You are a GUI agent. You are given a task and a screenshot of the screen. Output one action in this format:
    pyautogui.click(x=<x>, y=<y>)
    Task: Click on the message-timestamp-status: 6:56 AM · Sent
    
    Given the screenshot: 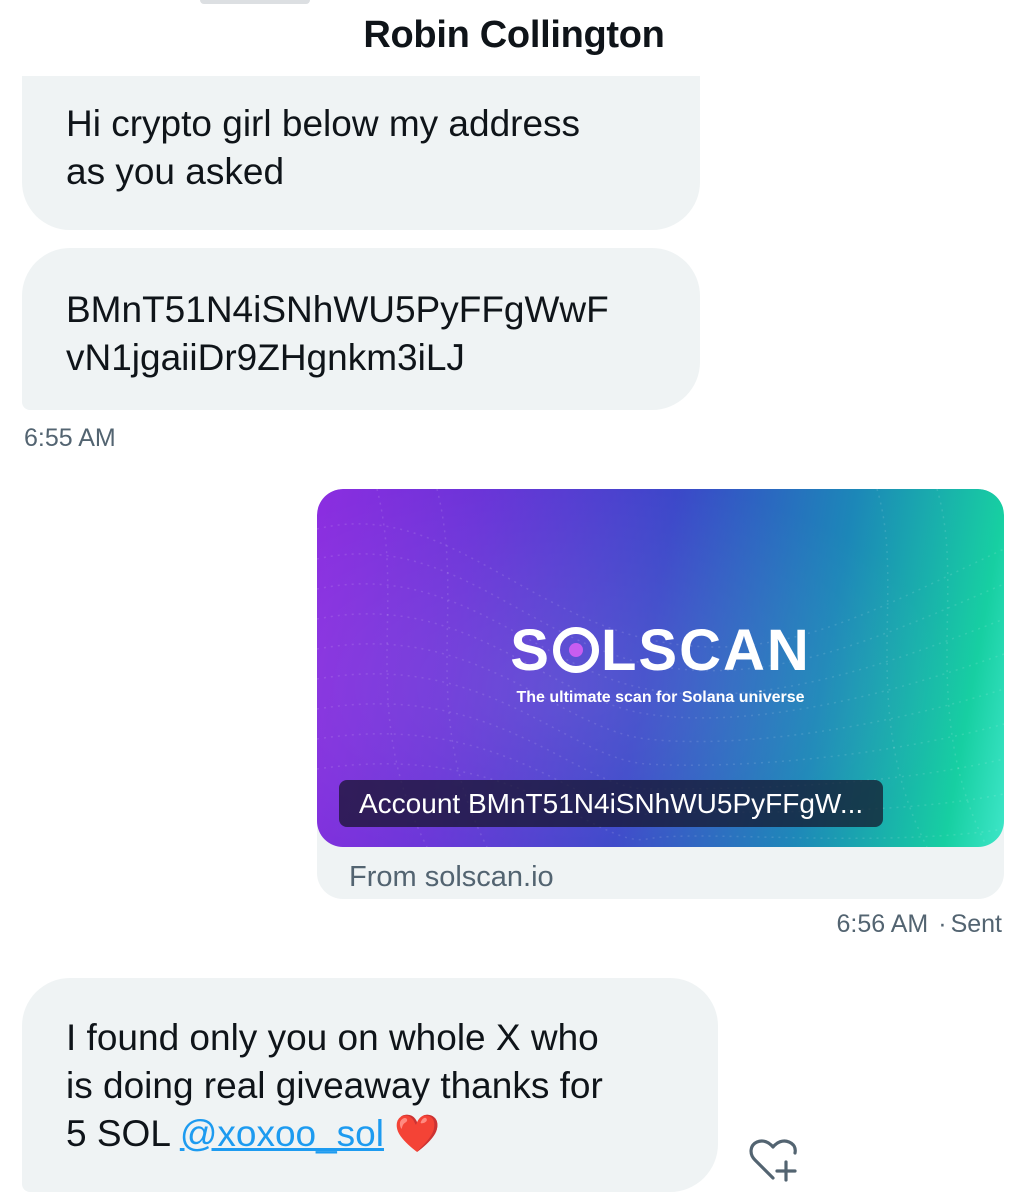 What is the action you would take?
    pyautogui.click(x=920, y=924)
    